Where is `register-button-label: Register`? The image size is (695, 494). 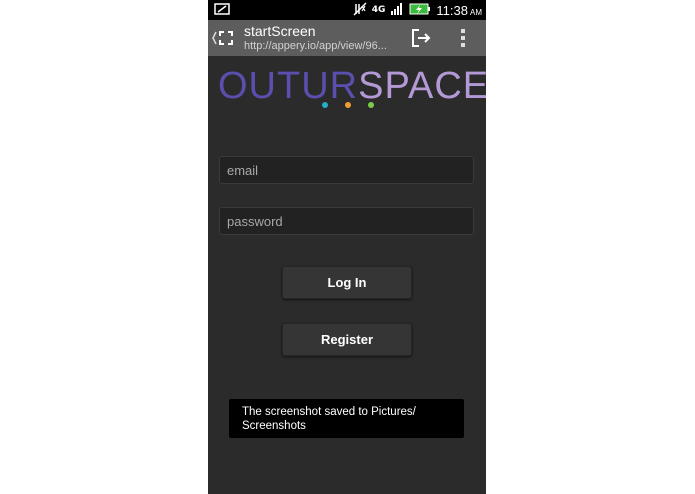 register-button-label: Register is located at coordinates (347, 339).